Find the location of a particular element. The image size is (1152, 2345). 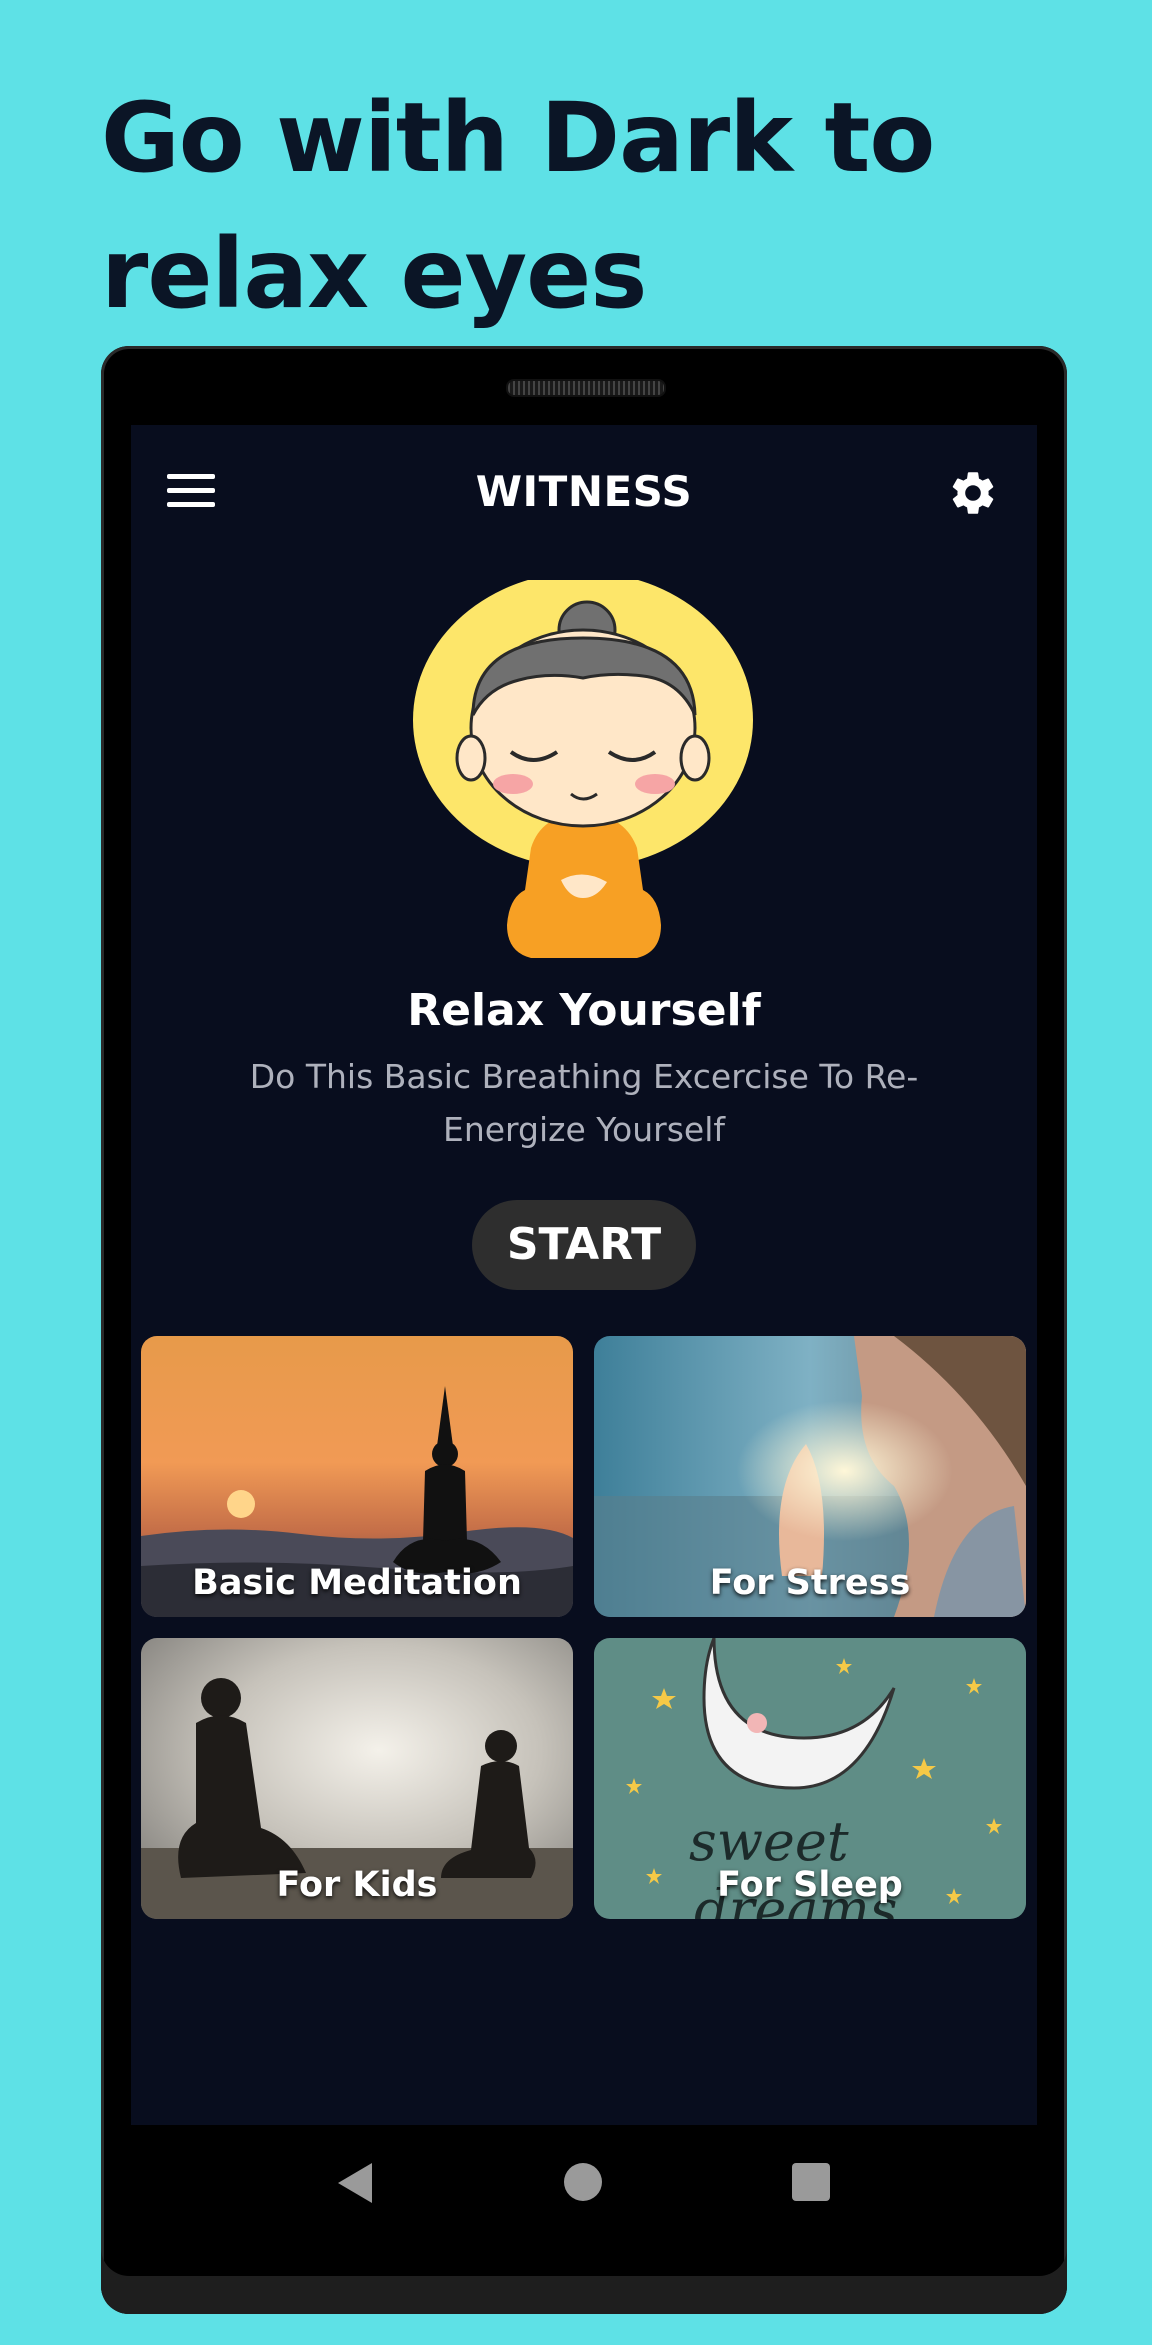

card-label: For Kids is located at coordinates (357, 1885).